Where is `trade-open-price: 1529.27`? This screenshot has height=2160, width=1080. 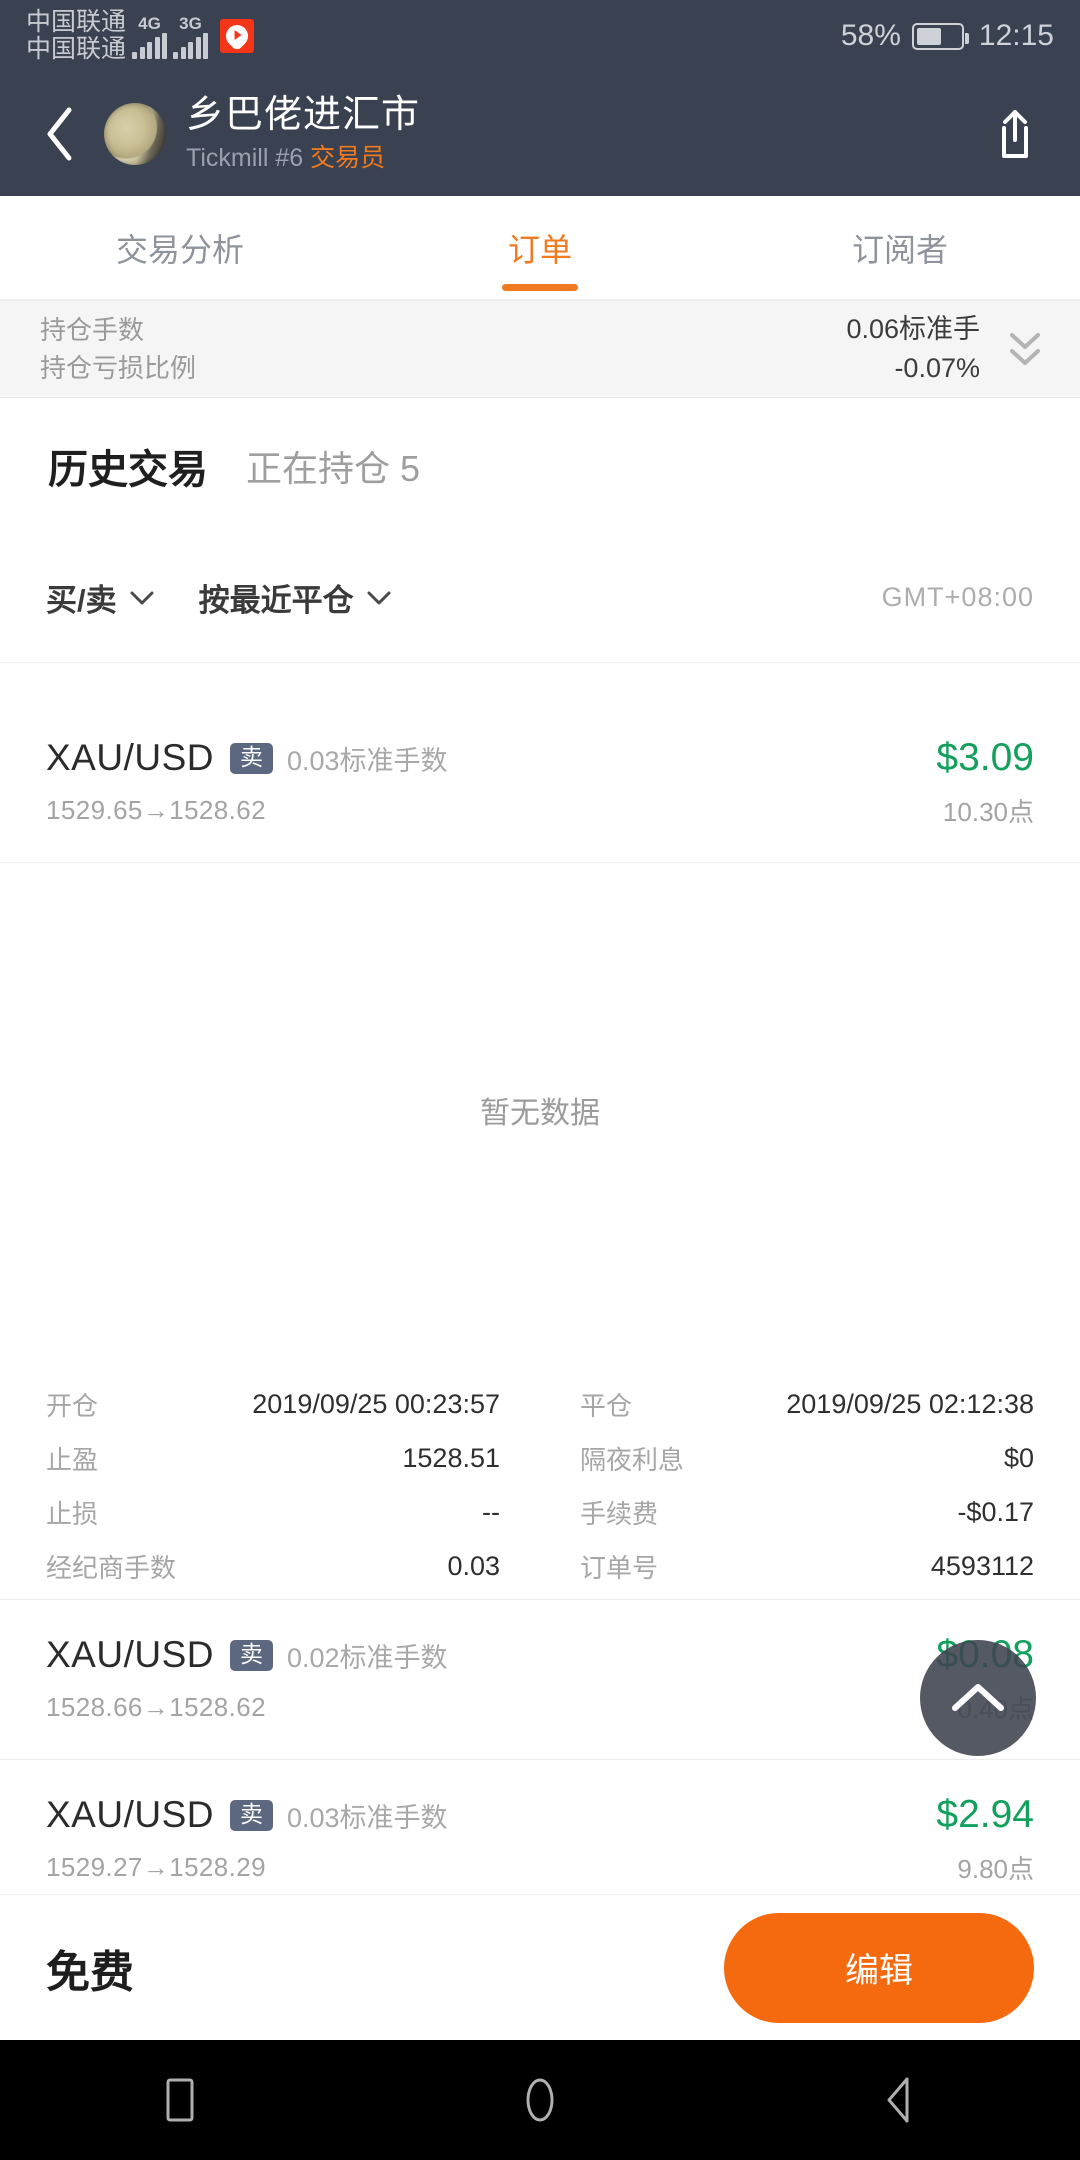
trade-open-price: 1529.27 is located at coordinates (94, 1867).